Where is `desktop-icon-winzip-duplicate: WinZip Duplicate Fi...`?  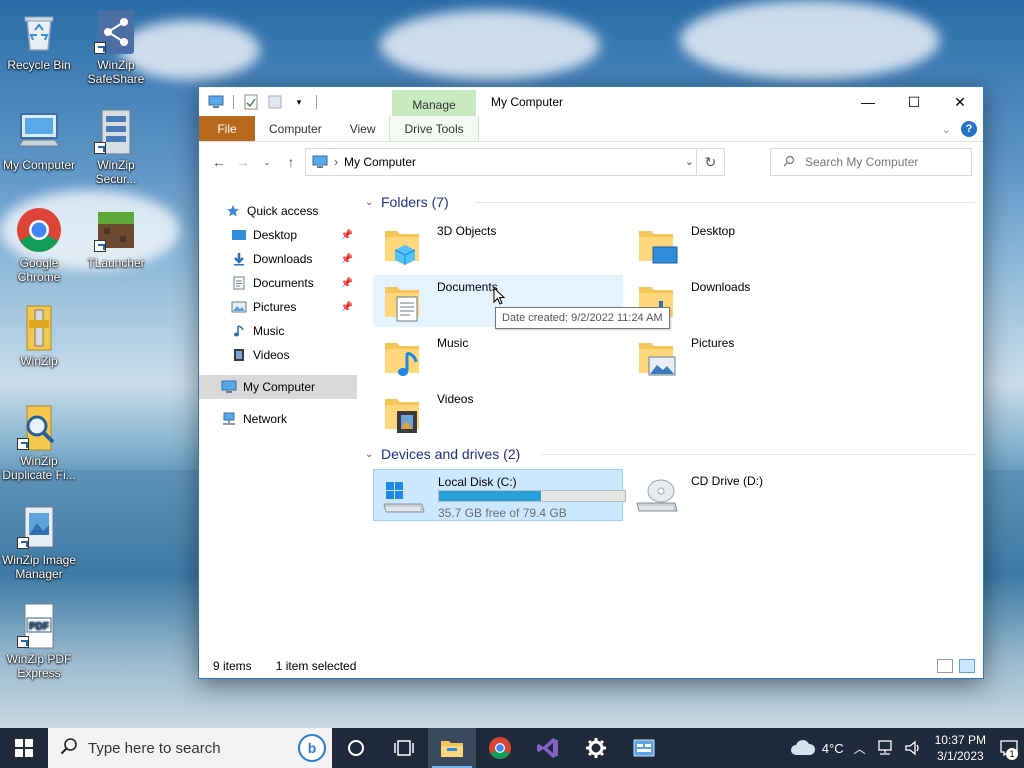
desktop-icon-winzip-duplicate: WinZip Duplicate Fi... is located at coordinates (39, 443).